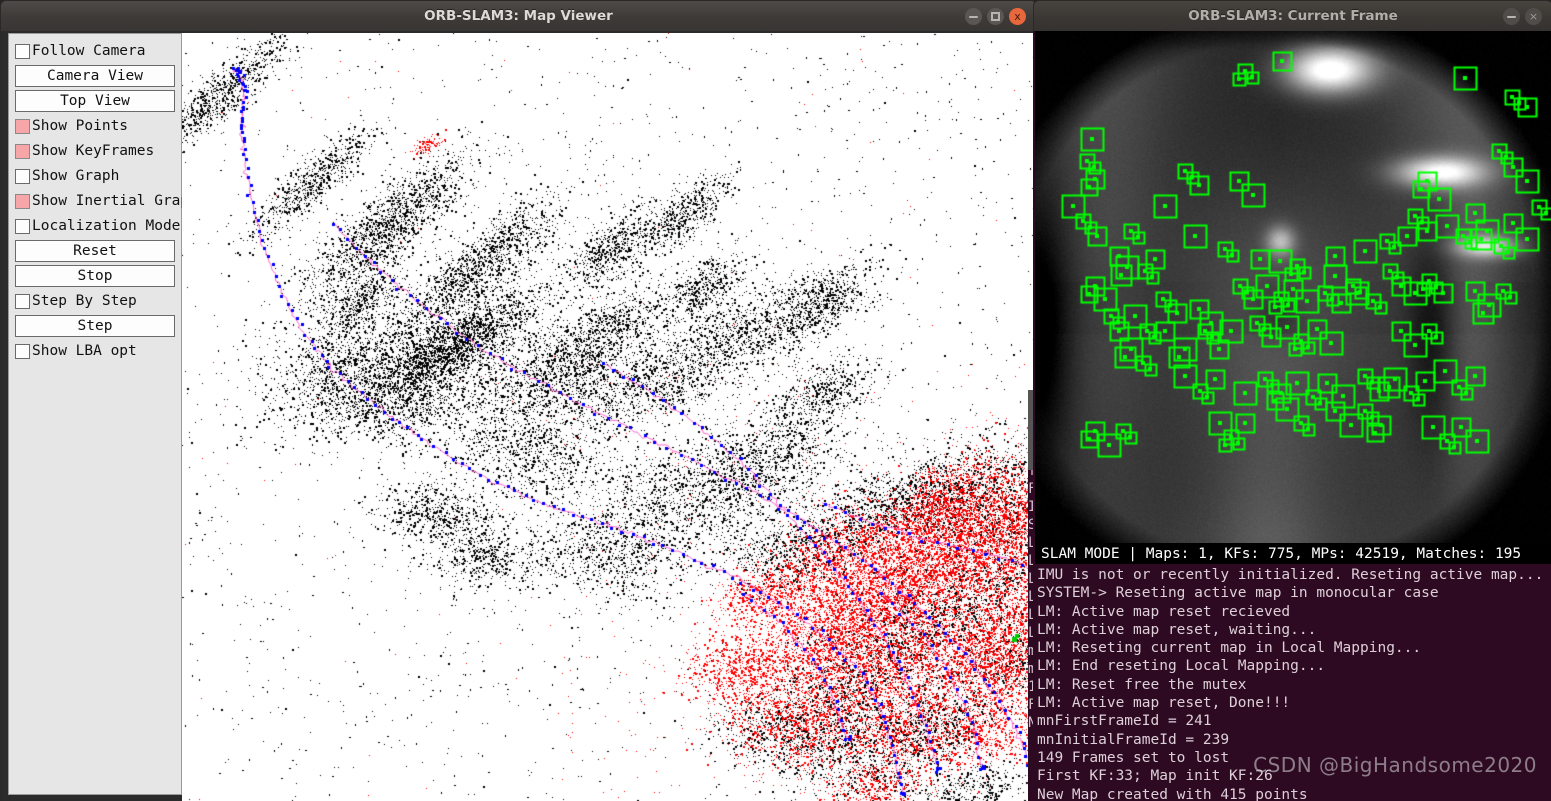 The height and width of the screenshot is (801, 1551). Describe the element at coordinates (1155, 776) in the screenshot. I see `console-log-line: First KF:33; Map init KF:26` at that location.